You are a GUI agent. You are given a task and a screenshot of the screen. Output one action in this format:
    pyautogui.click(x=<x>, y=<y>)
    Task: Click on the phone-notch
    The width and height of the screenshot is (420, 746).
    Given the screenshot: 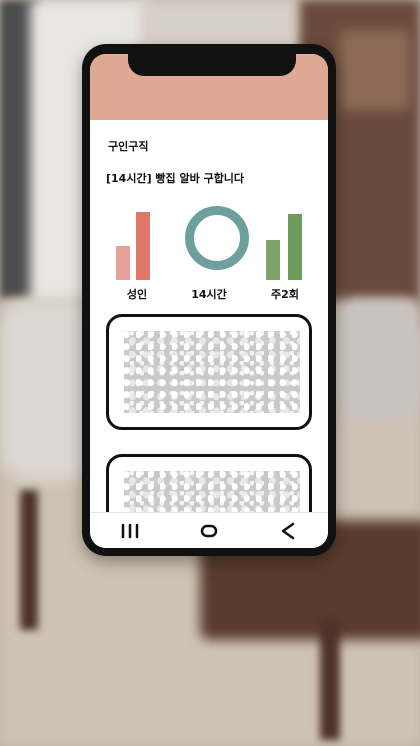 What is the action you would take?
    pyautogui.click(x=212, y=65)
    